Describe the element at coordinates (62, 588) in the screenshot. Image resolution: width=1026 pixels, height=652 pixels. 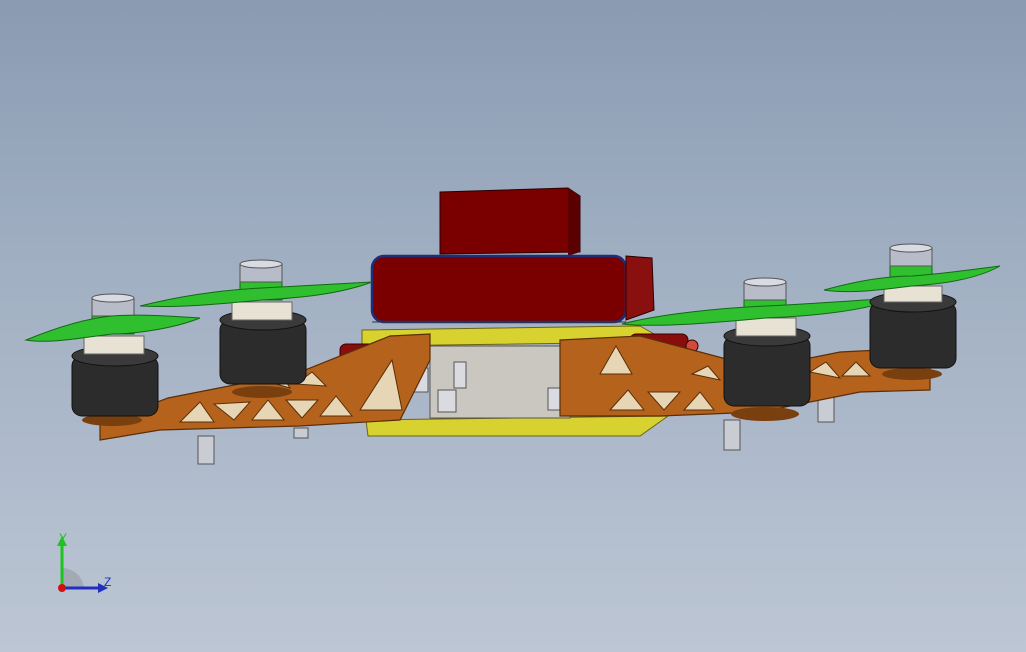
I see `triad-origin` at that location.